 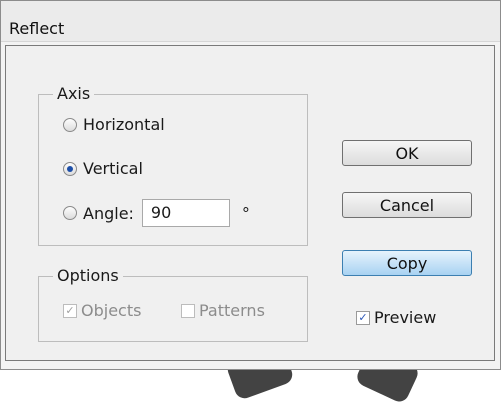 I want to click on radio-horizontal: Horizontal, so click(x=114, y=124).